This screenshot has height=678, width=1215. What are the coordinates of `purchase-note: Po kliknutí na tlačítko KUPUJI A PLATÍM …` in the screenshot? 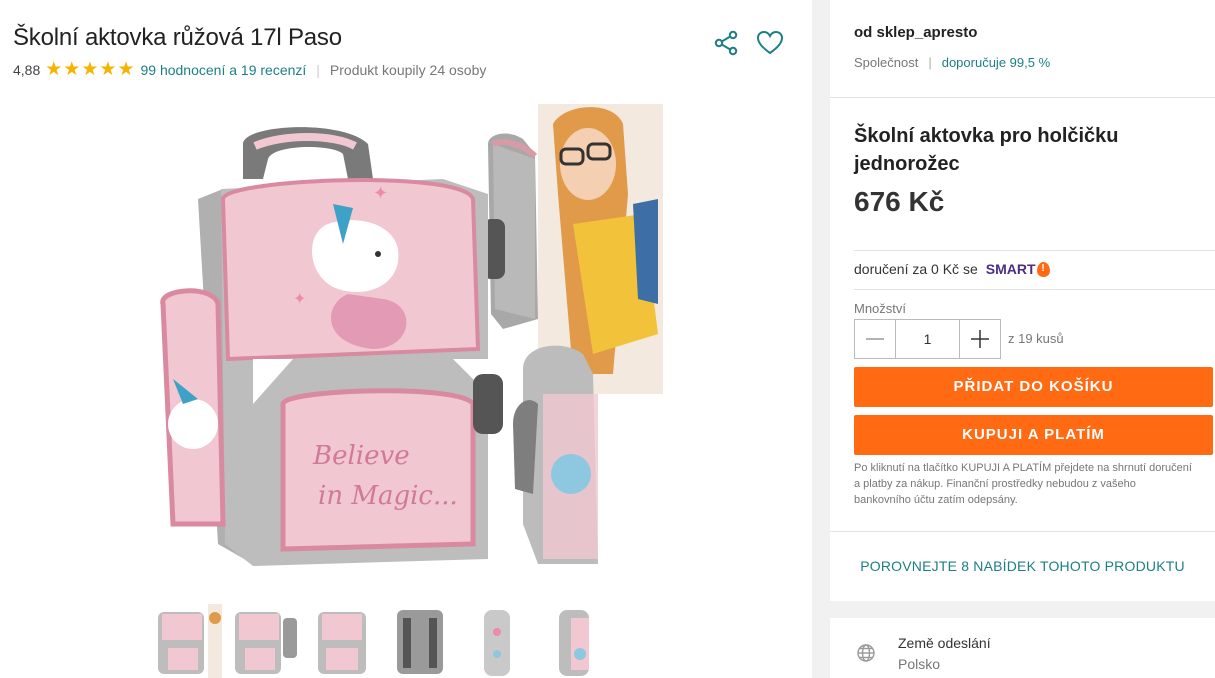 It's located at (1023, 484).